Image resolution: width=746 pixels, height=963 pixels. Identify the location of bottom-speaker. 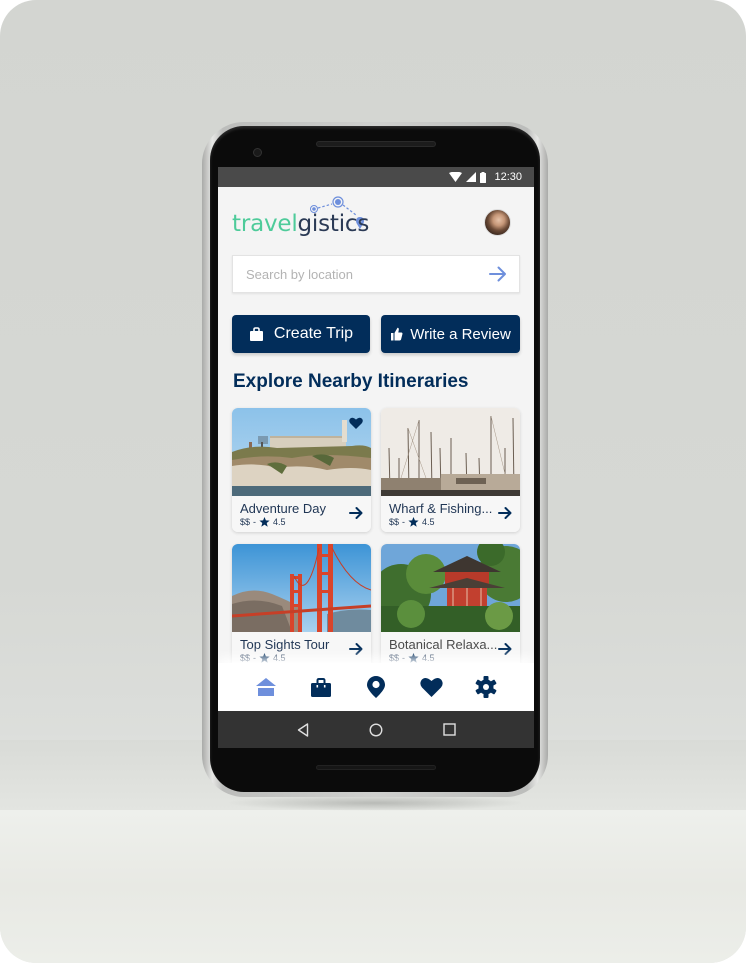
(376, 767).